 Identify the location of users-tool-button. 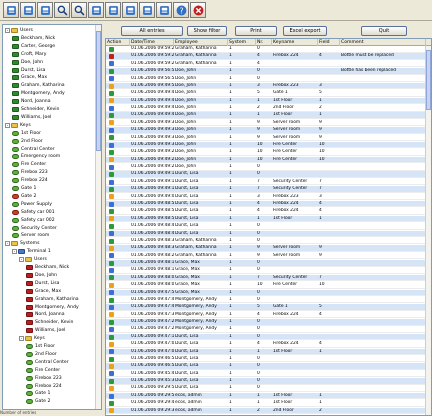
(11, 10).